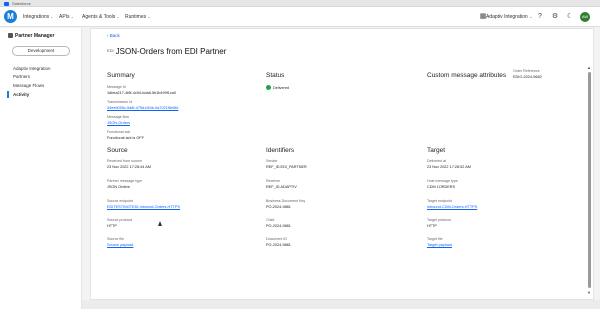  Describe the element at coordinates (129, 167) in the screenshot. I see `received-value: 23 Nov 2022 17:28:44 AM` at that location.